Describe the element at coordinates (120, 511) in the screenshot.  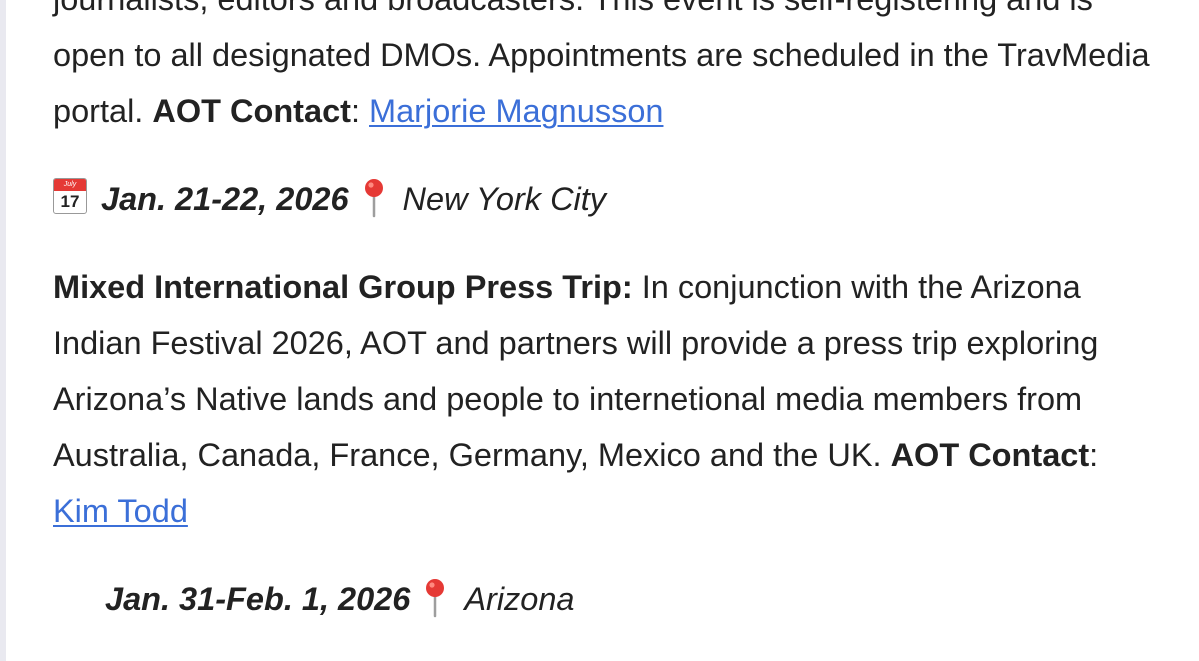
I see `contact-link-kim-todd: Kim Todd` at that location.